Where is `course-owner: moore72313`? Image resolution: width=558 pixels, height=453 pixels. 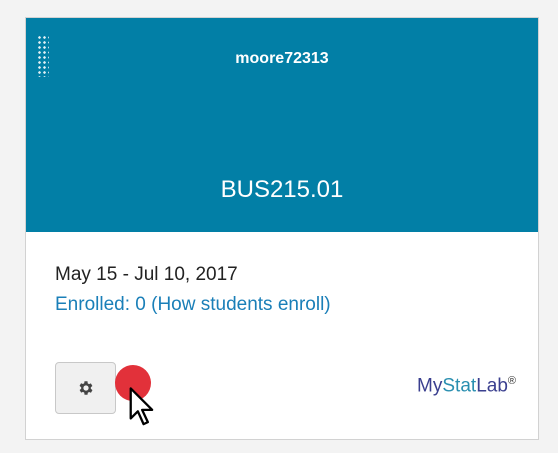
course-owner: moore72313 is located at coordinates (282, 58).